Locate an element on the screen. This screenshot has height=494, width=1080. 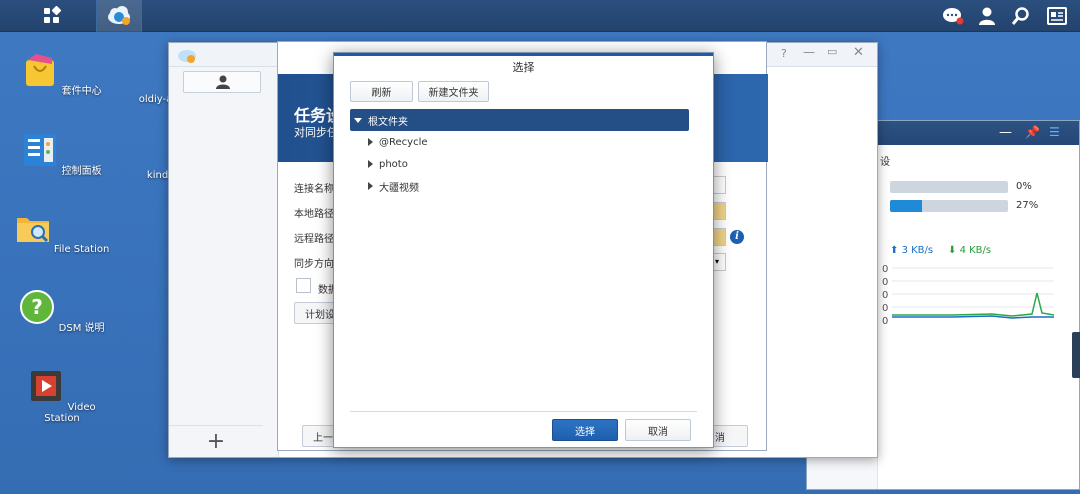
cloud-sync-app-icon is located at coordinates (187, 56).